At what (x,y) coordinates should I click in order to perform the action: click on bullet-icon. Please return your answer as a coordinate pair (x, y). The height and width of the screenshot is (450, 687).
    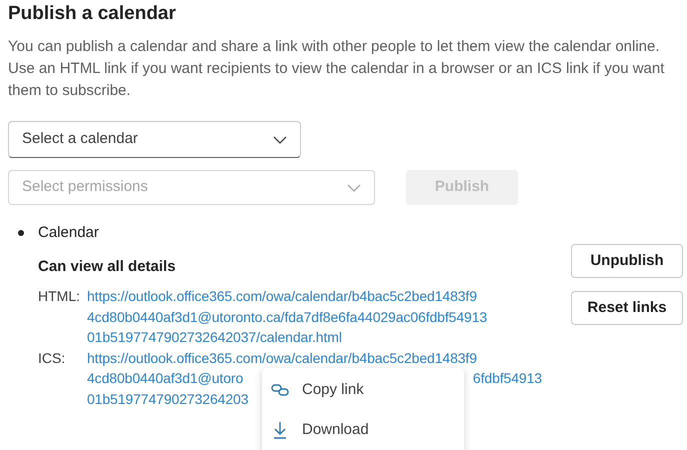
    Looking at the image, I should click on (21, 233).